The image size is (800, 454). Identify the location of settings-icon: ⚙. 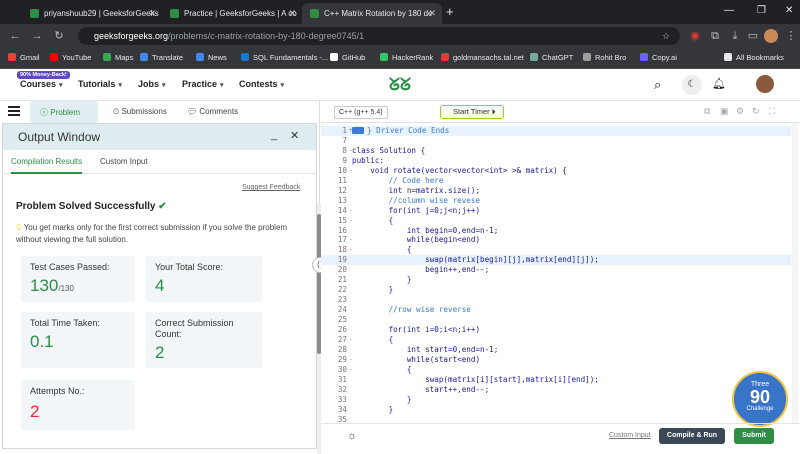
(740, 111).